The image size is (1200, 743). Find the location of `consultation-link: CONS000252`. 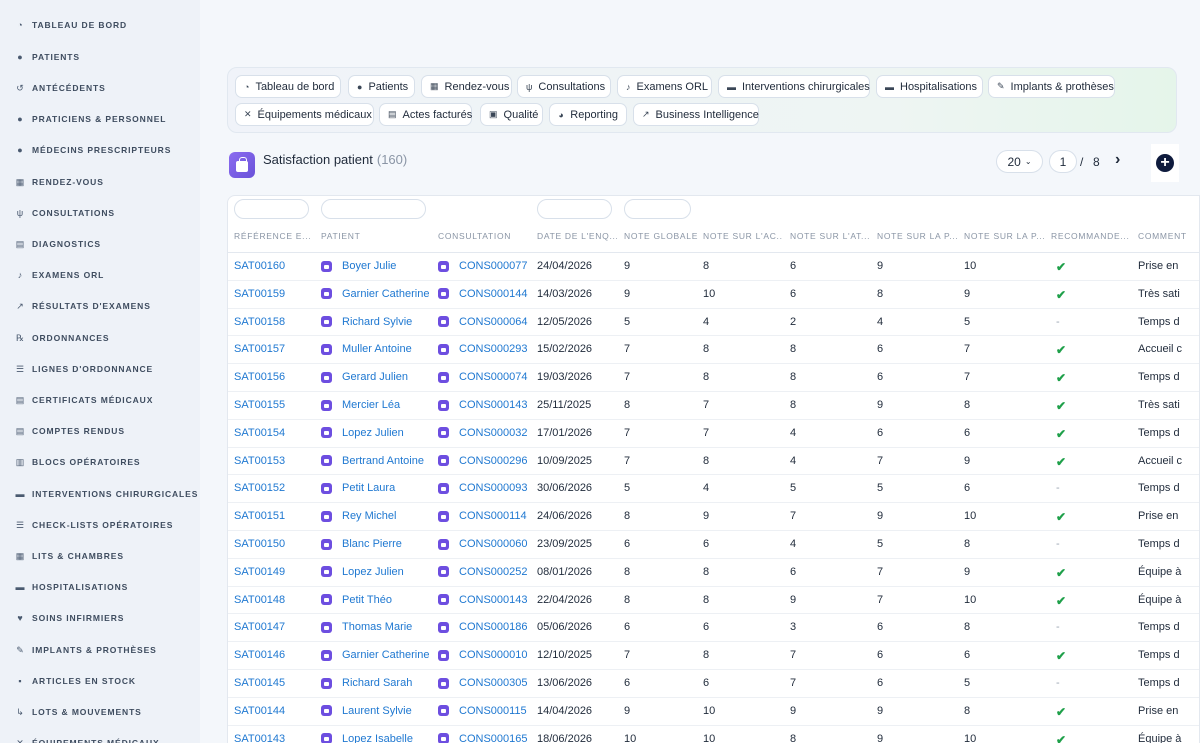

consultation-link: CONS000252 is located at coordinates (493, 572).